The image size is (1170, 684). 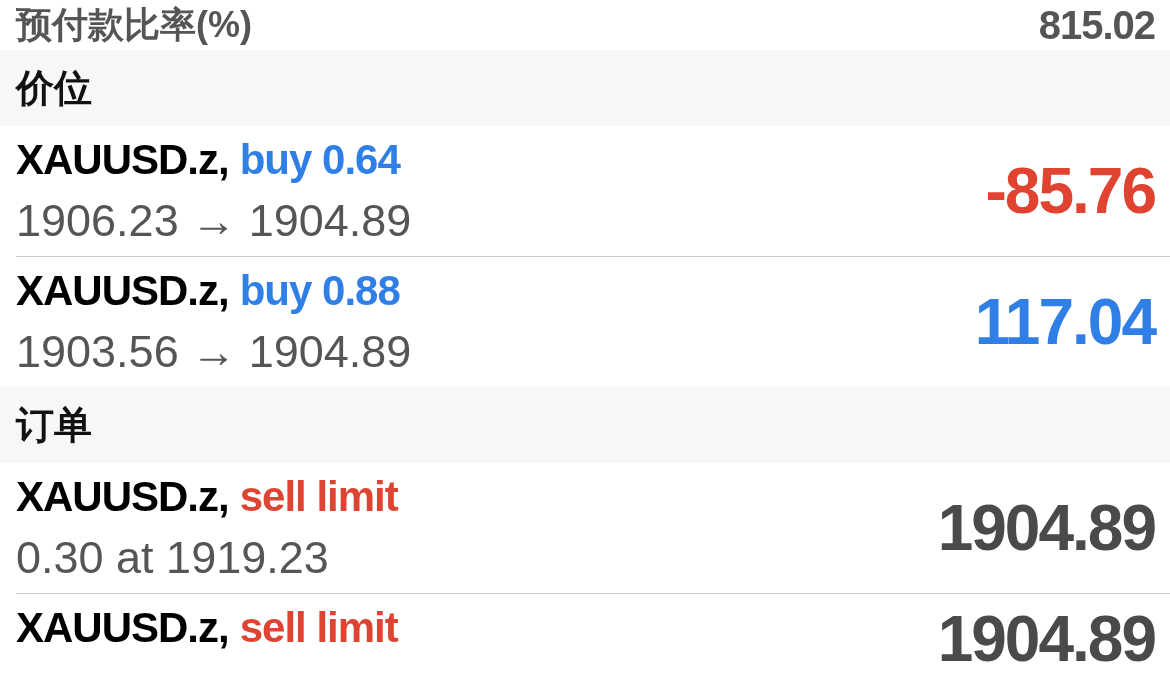 I want to click on order-type-text: buy 0.64, so click(x=319, y=160).